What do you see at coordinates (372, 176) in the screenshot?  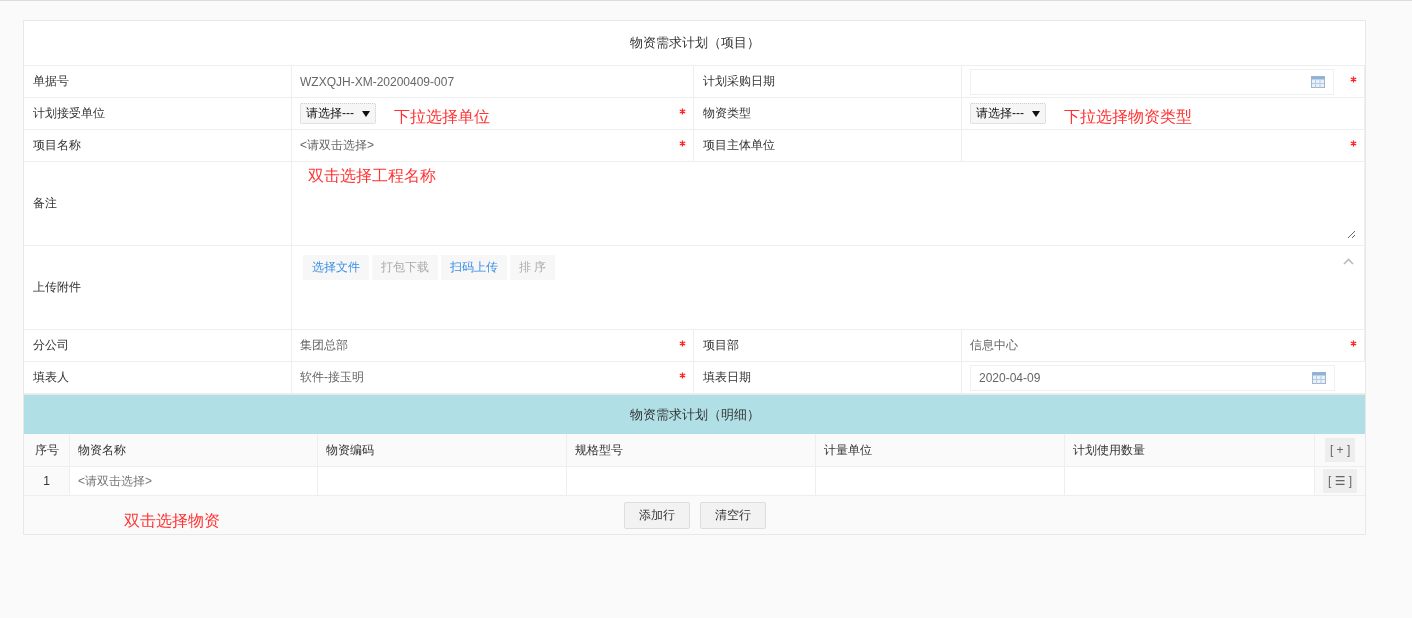 I see `hint-annotation: 双击选择工程名称` at bounding box center [372, 176].